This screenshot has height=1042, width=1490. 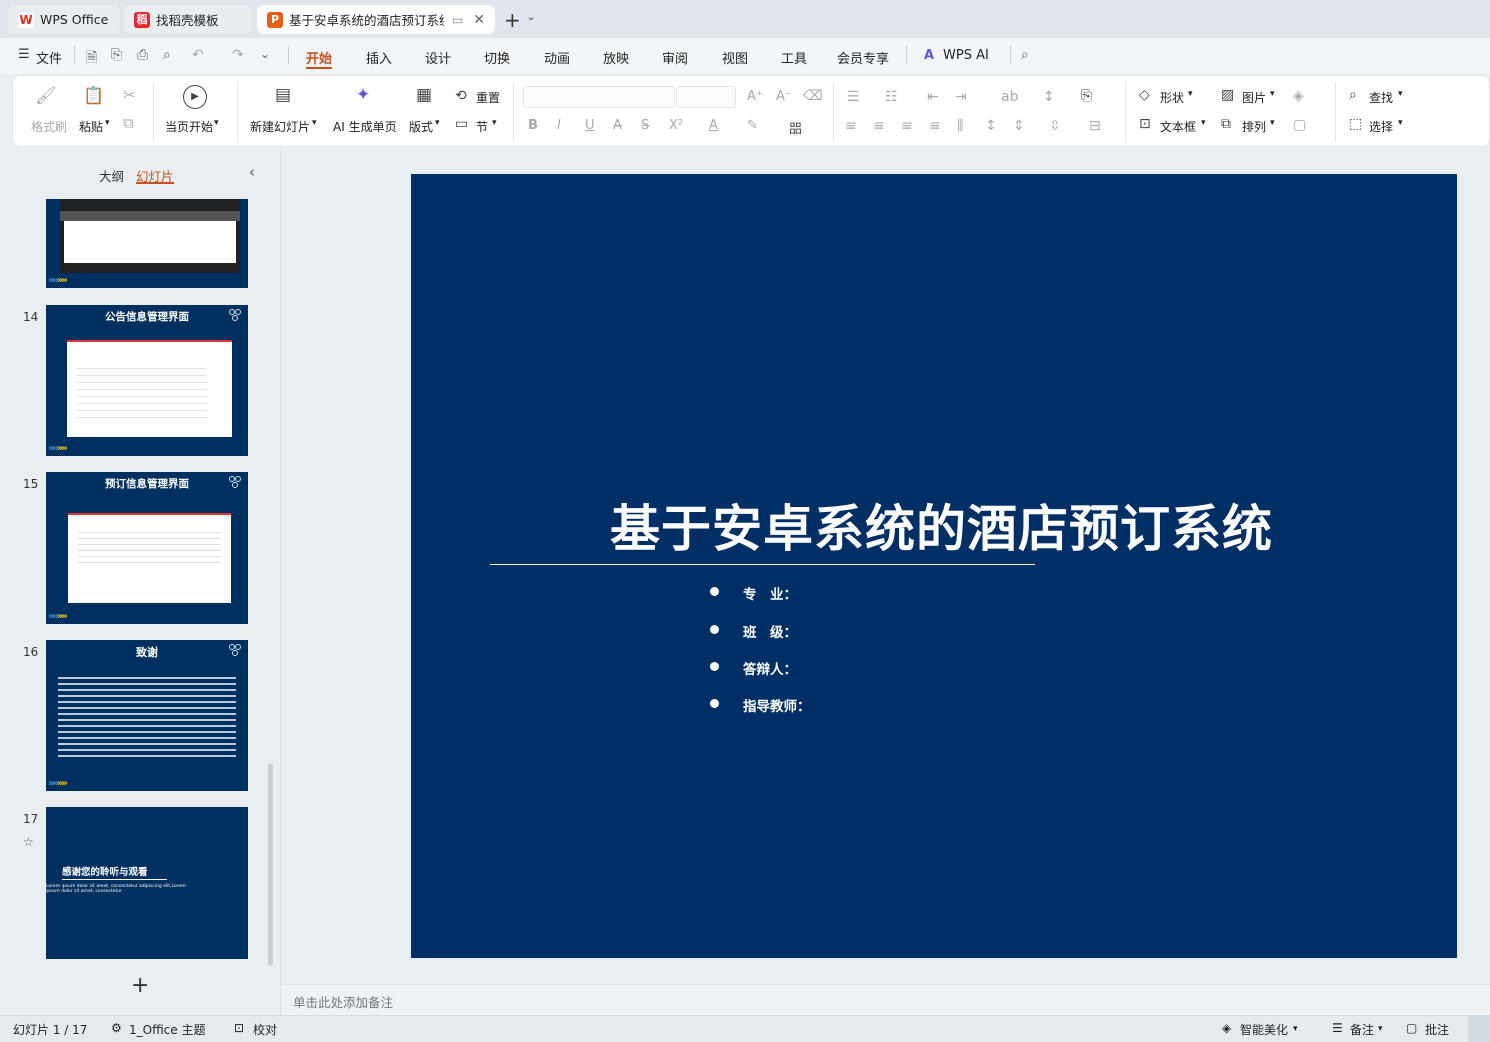 What do you see at coordinates (1095, 126) in the screenshot?
I see `text-align-box-icon: ⊟` at bounding box center [1095, 126].